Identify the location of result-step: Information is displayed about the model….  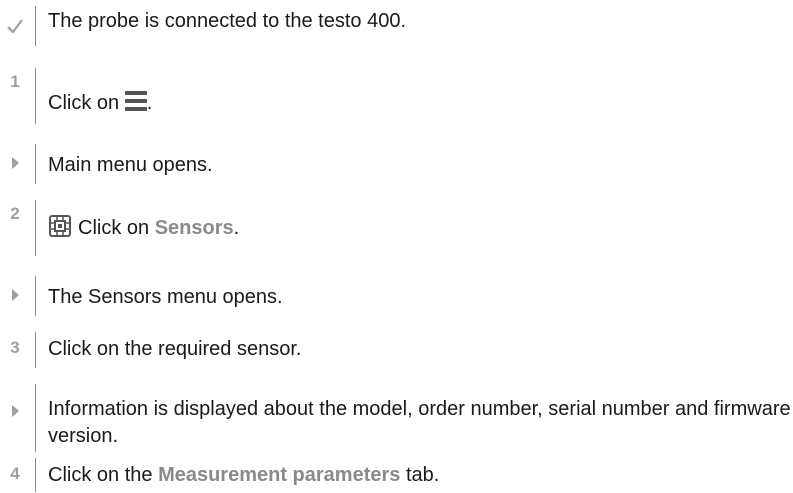
(396, 418).